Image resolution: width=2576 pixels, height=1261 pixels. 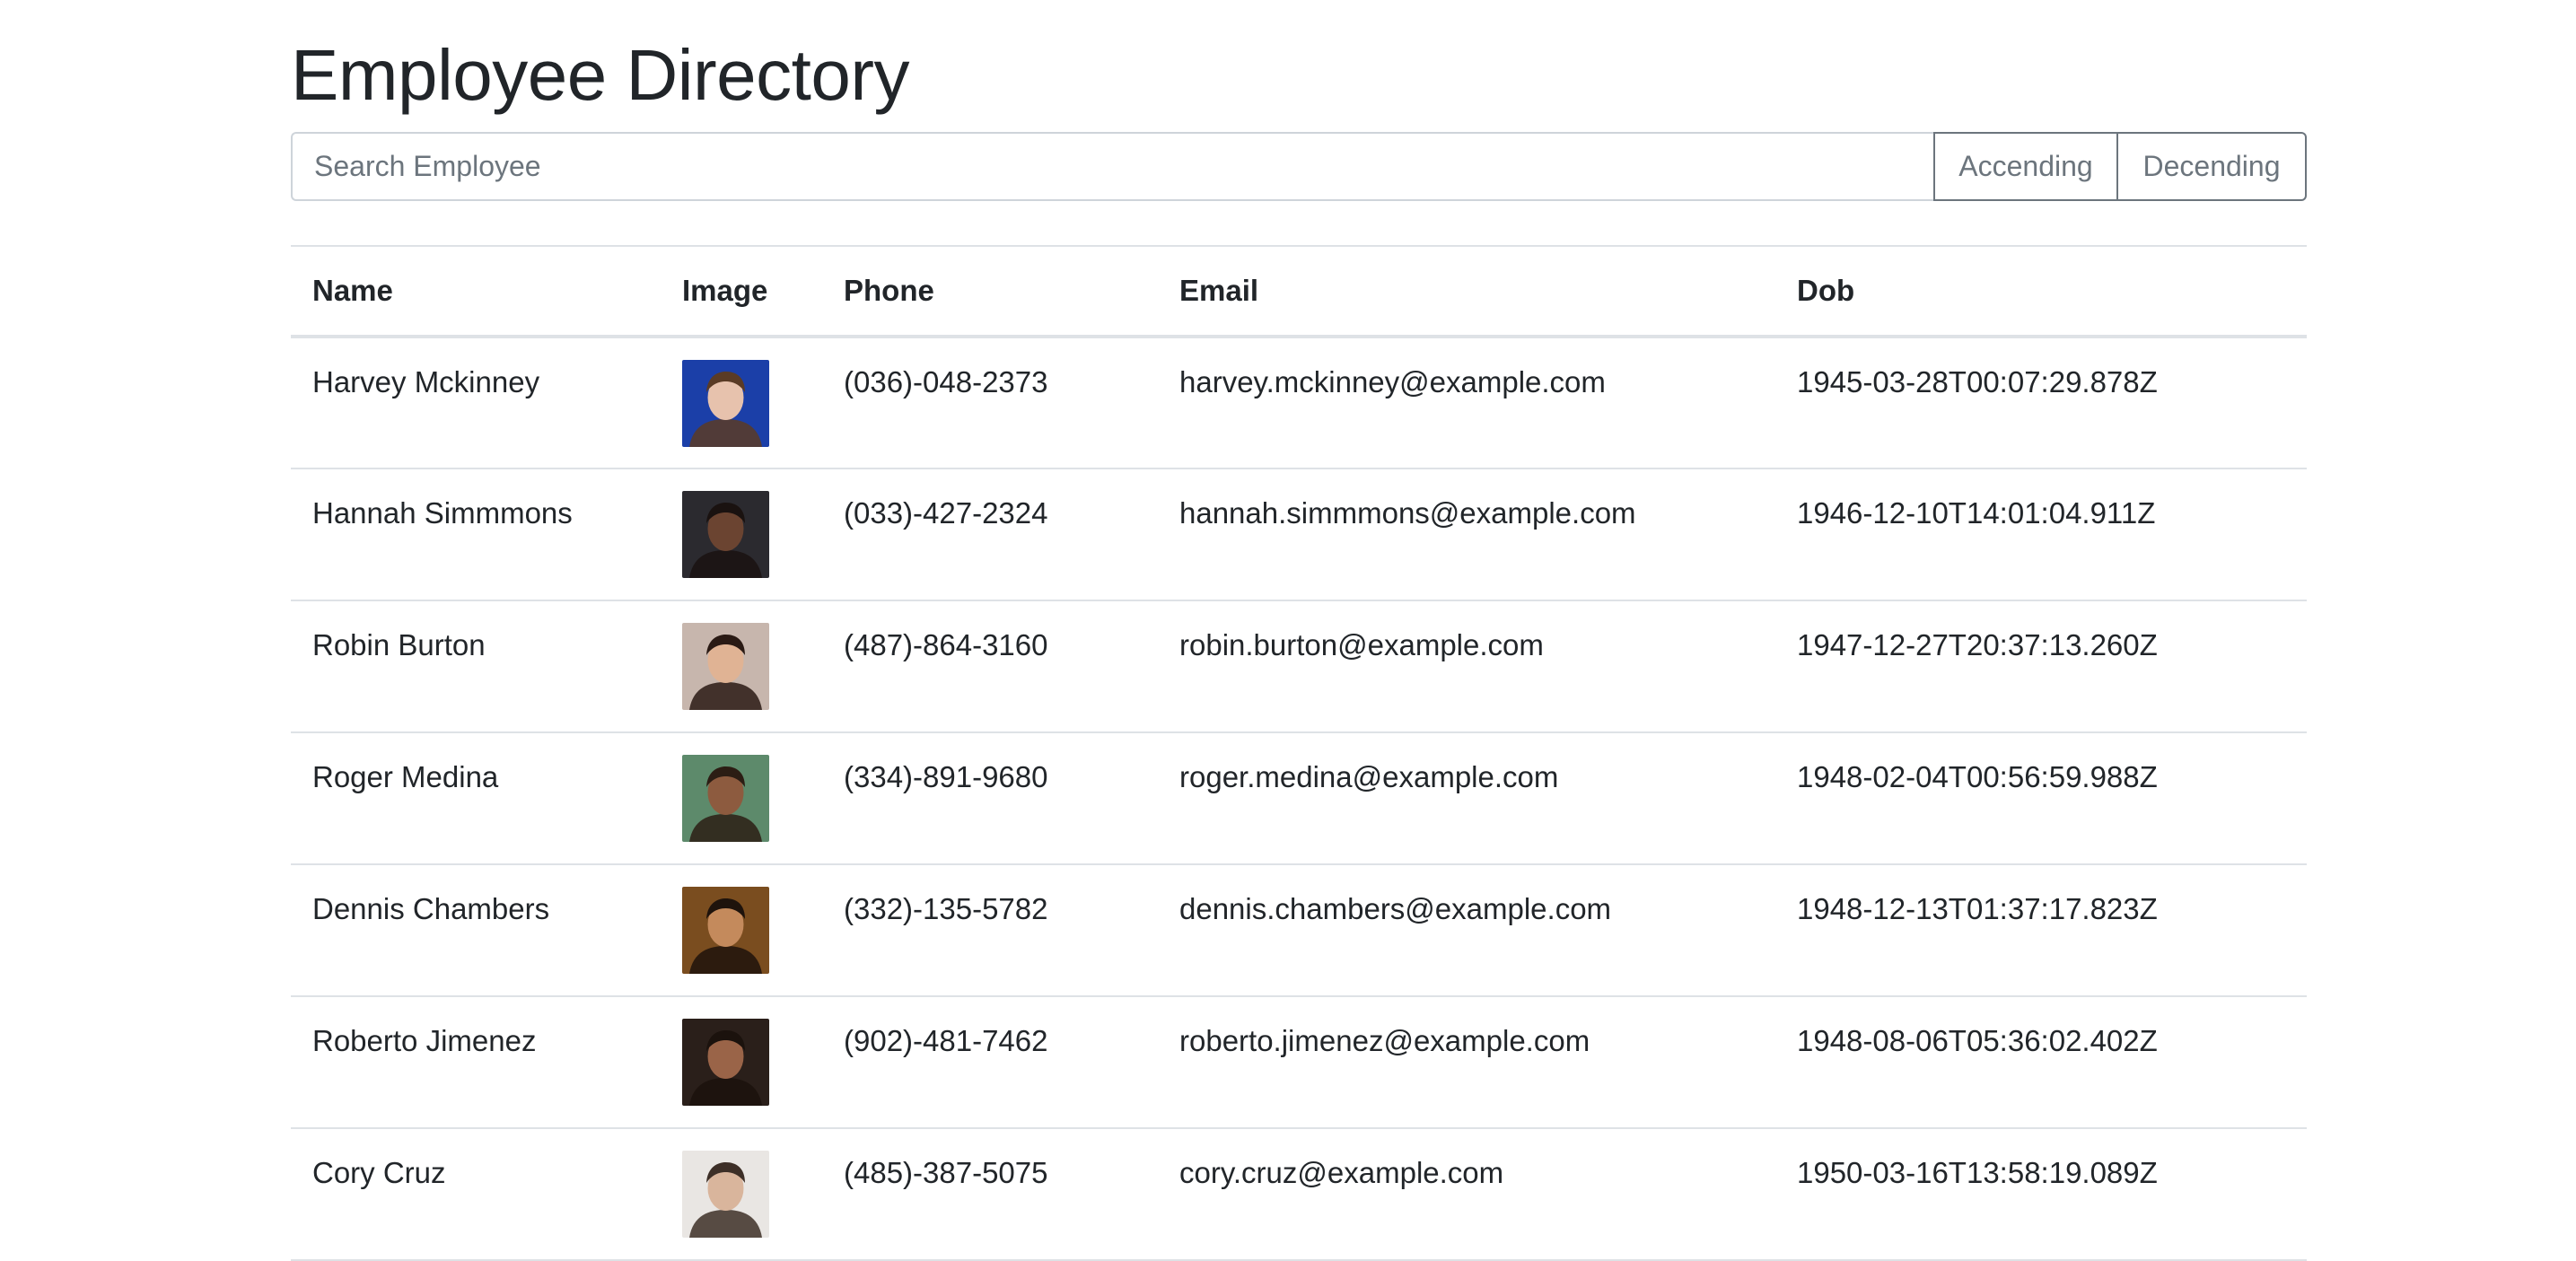 I want to click on email-text: dennis.chambers@example.com, so click(x=1395, y=908).